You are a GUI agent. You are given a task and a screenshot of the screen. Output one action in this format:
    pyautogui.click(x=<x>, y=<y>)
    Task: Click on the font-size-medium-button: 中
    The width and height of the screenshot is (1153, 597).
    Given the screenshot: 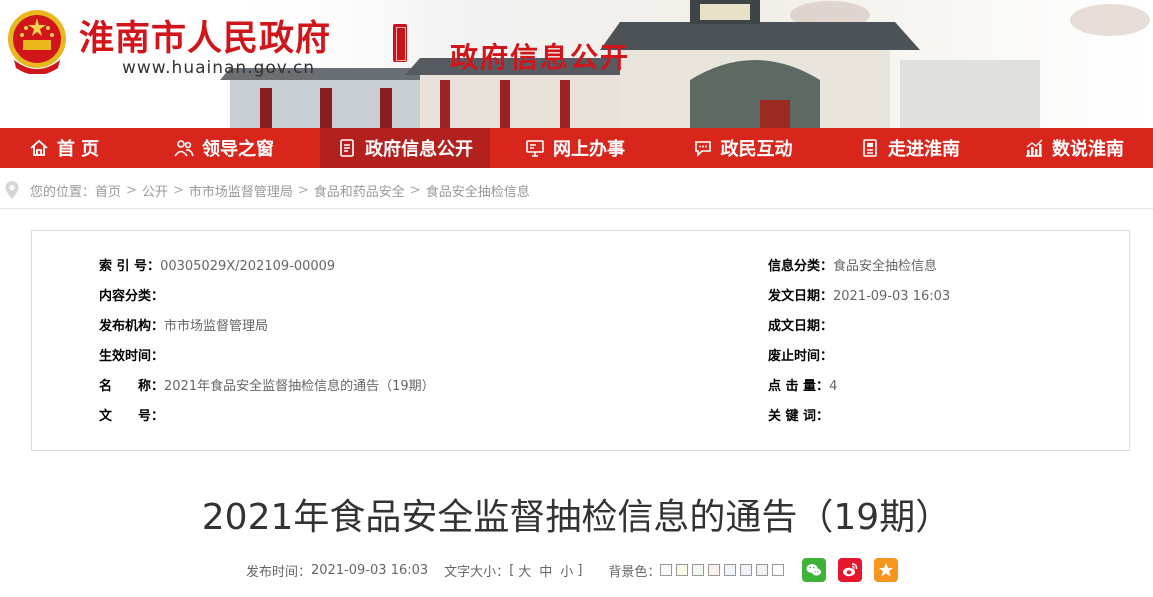 What is the action you would take?
    pyautogui.click(x=545, y=570)
    